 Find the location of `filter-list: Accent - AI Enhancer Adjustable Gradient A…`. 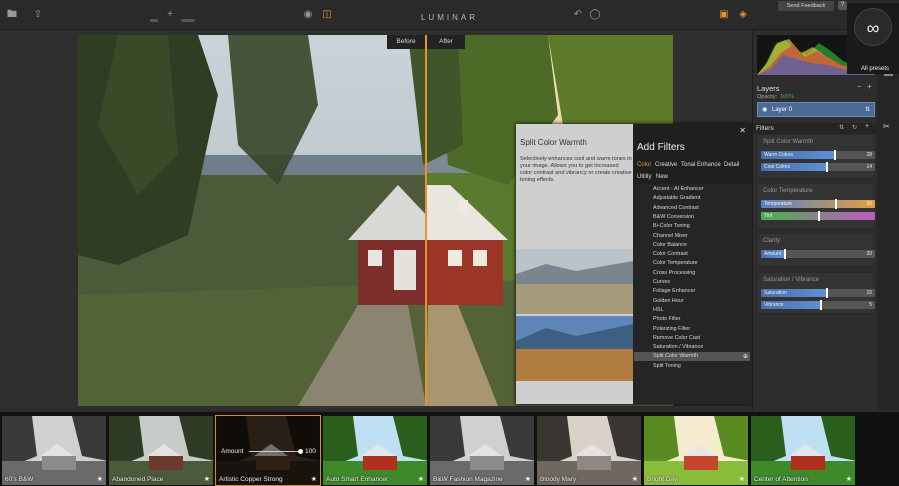

filter-list: Accent - AI Enhancer Adjustable Gradient A… is located at coordinates (692, 294).